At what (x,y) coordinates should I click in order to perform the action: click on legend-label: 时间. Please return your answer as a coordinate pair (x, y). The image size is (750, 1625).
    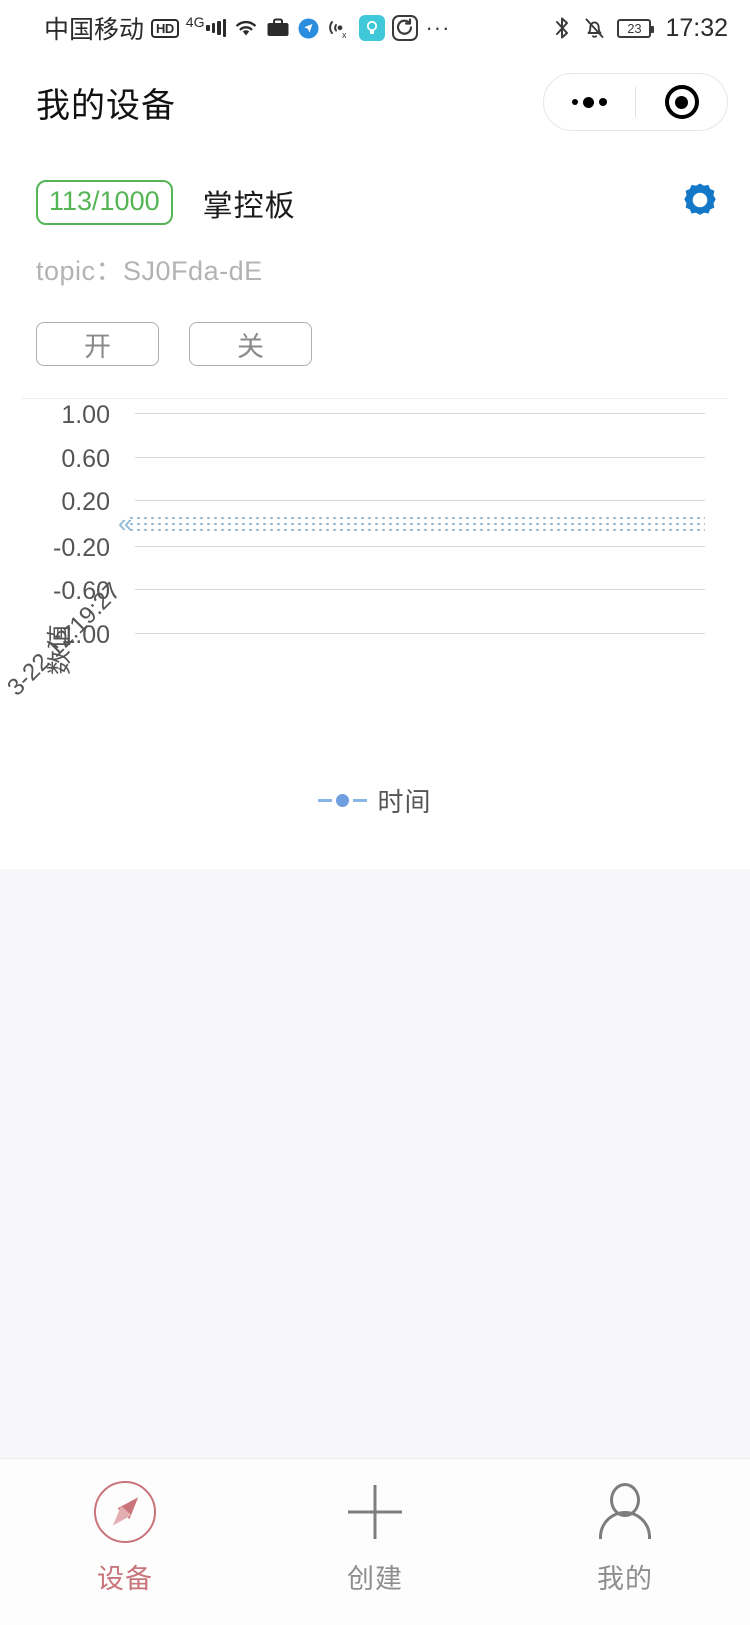
    Looking at the image, I should click on (404, 802).